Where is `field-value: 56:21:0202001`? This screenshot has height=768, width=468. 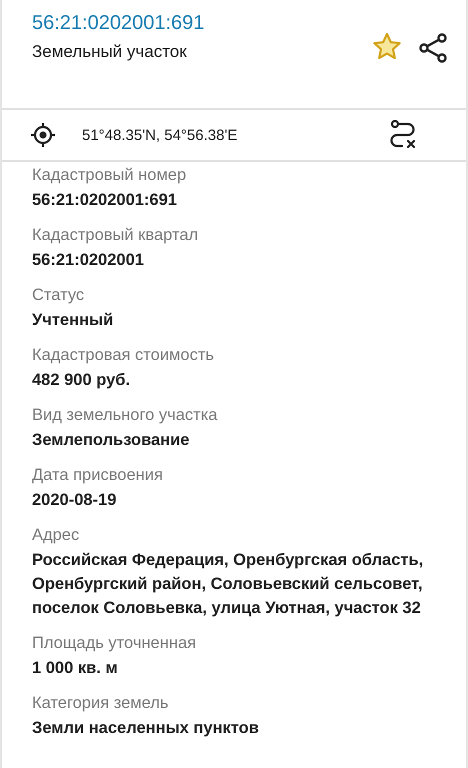
field-value: 56:21:0202001 is located at coordinates (88, 260).